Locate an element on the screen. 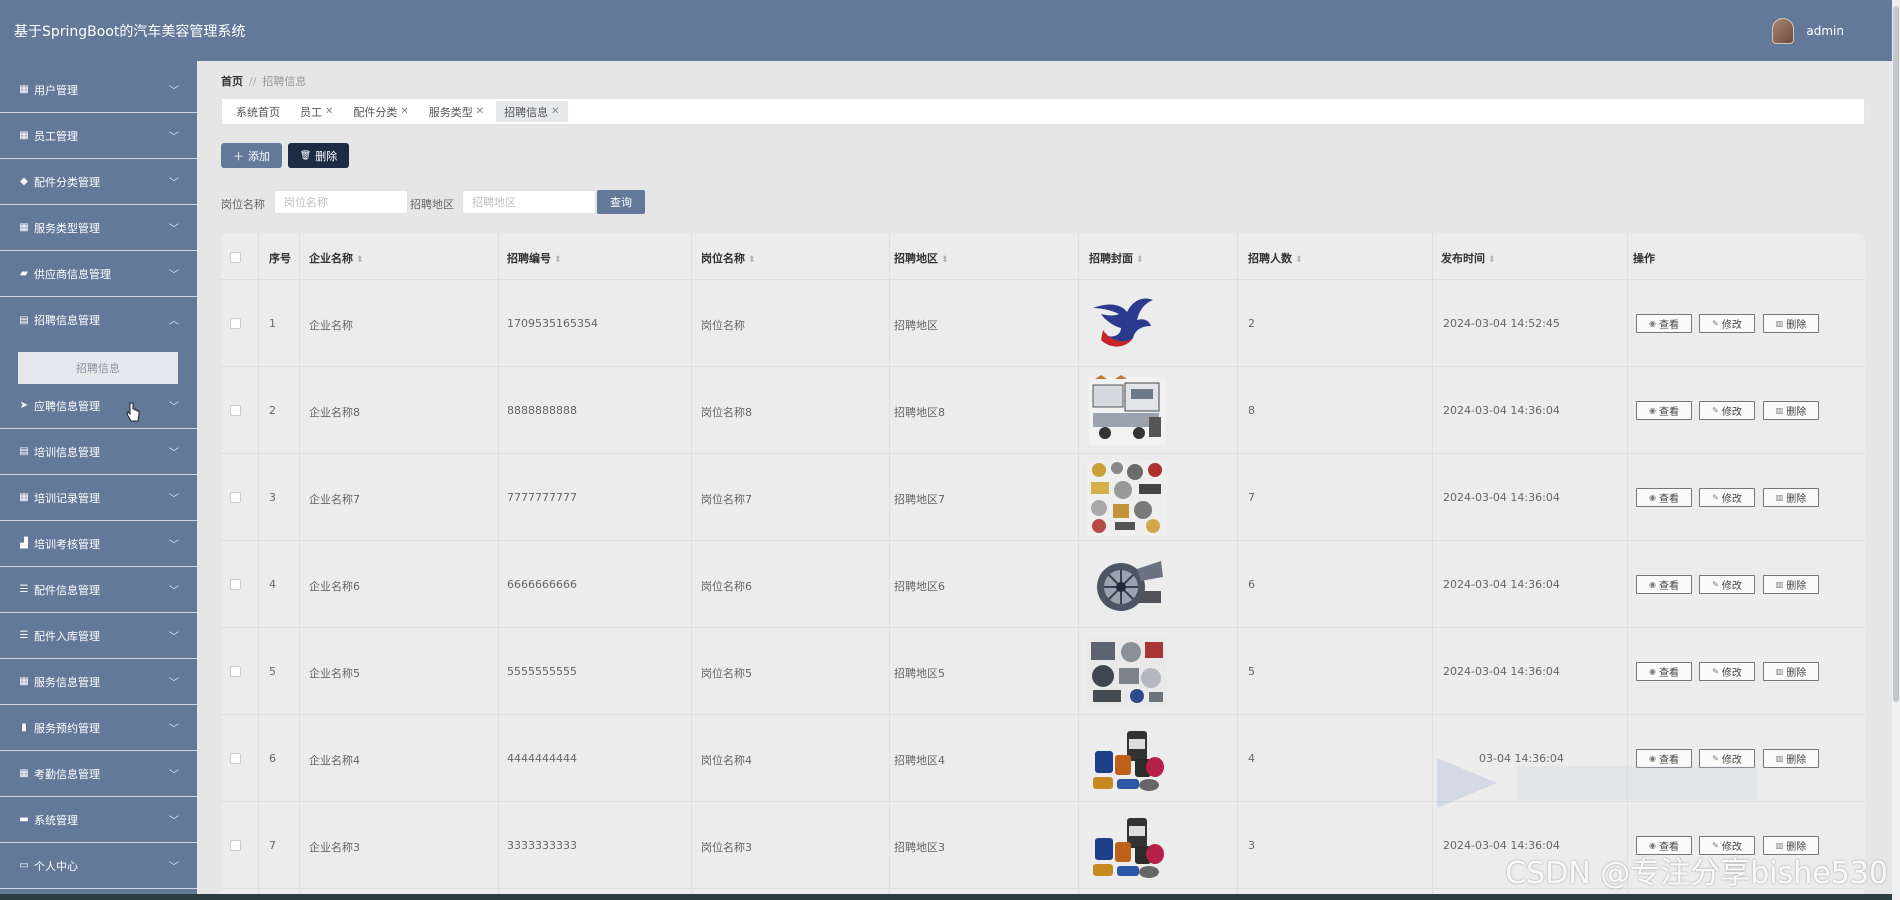 The image size is (1900, 900). taskbar-strip is located at coordinates (946, 897).